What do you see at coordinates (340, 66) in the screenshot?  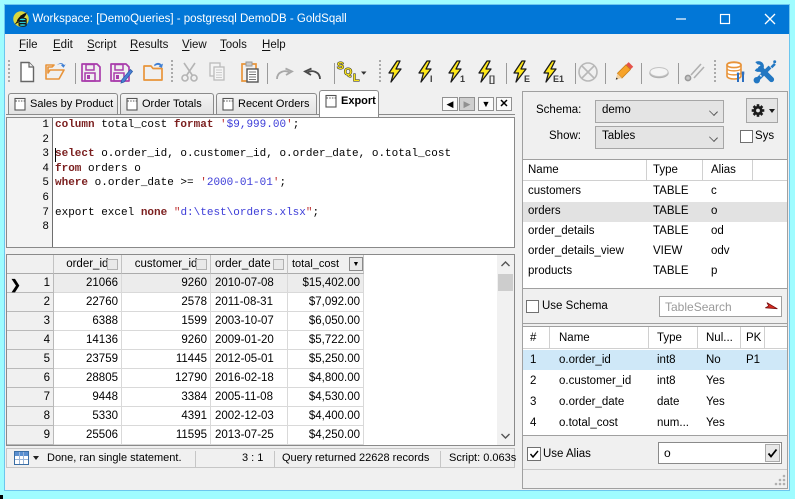 I see `svg-text: S` at bounding box center [340, 66].